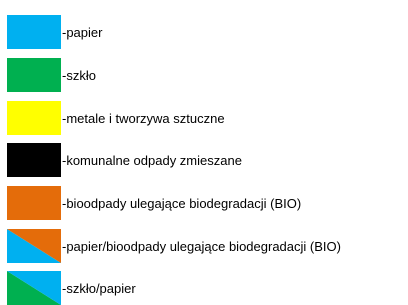 The height and width of the screenshot is (305, 408). Describe the element at coordinates (99, 288) in the screenshot. I see `legend-label-szklo-papier: -szkło/papier` at that location.